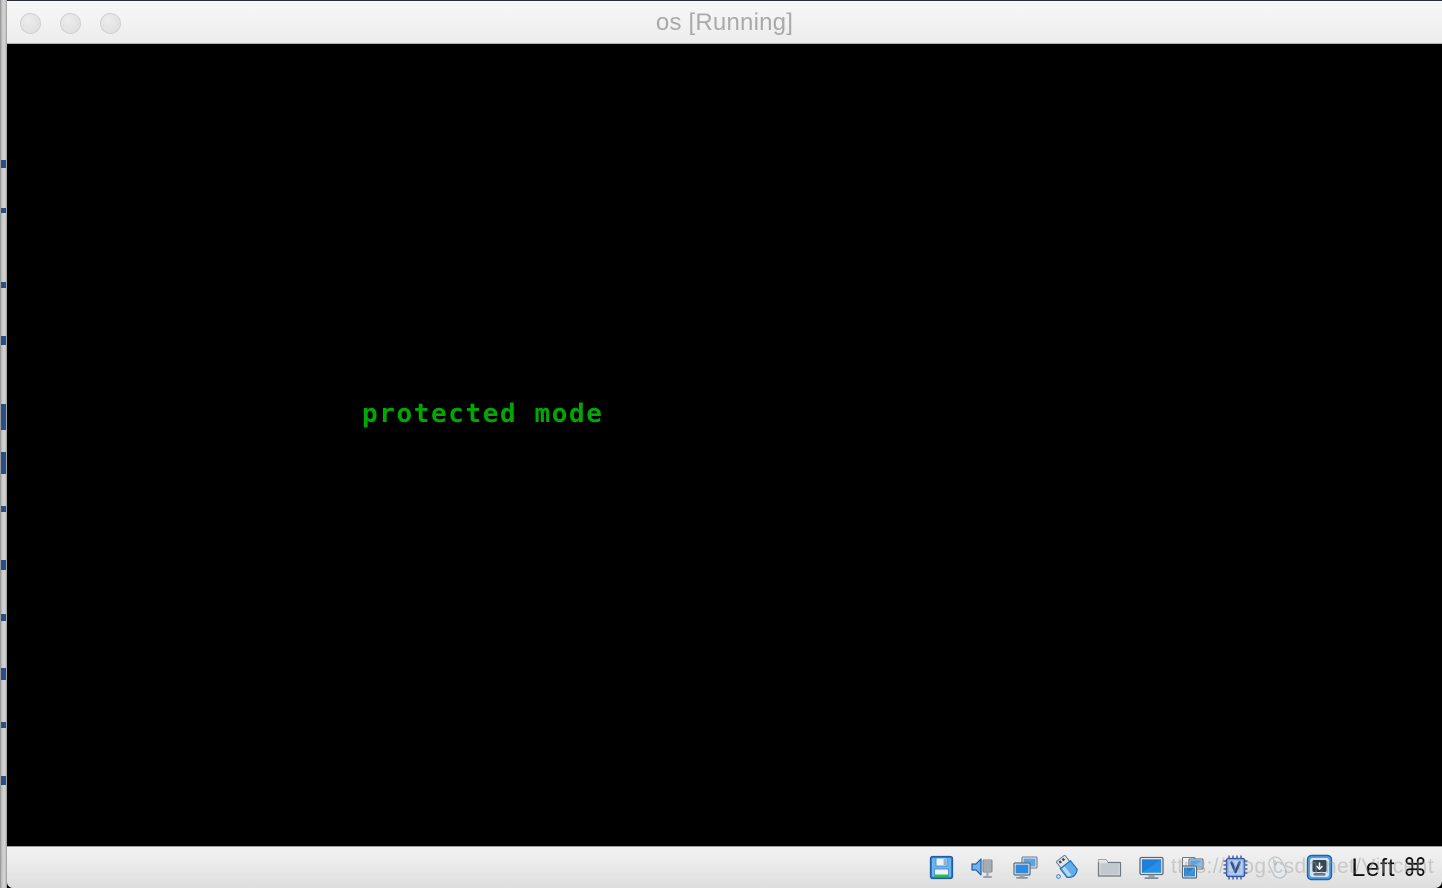  I want to click on status-indicator-group: Left ⌘, so click(1181, 867).